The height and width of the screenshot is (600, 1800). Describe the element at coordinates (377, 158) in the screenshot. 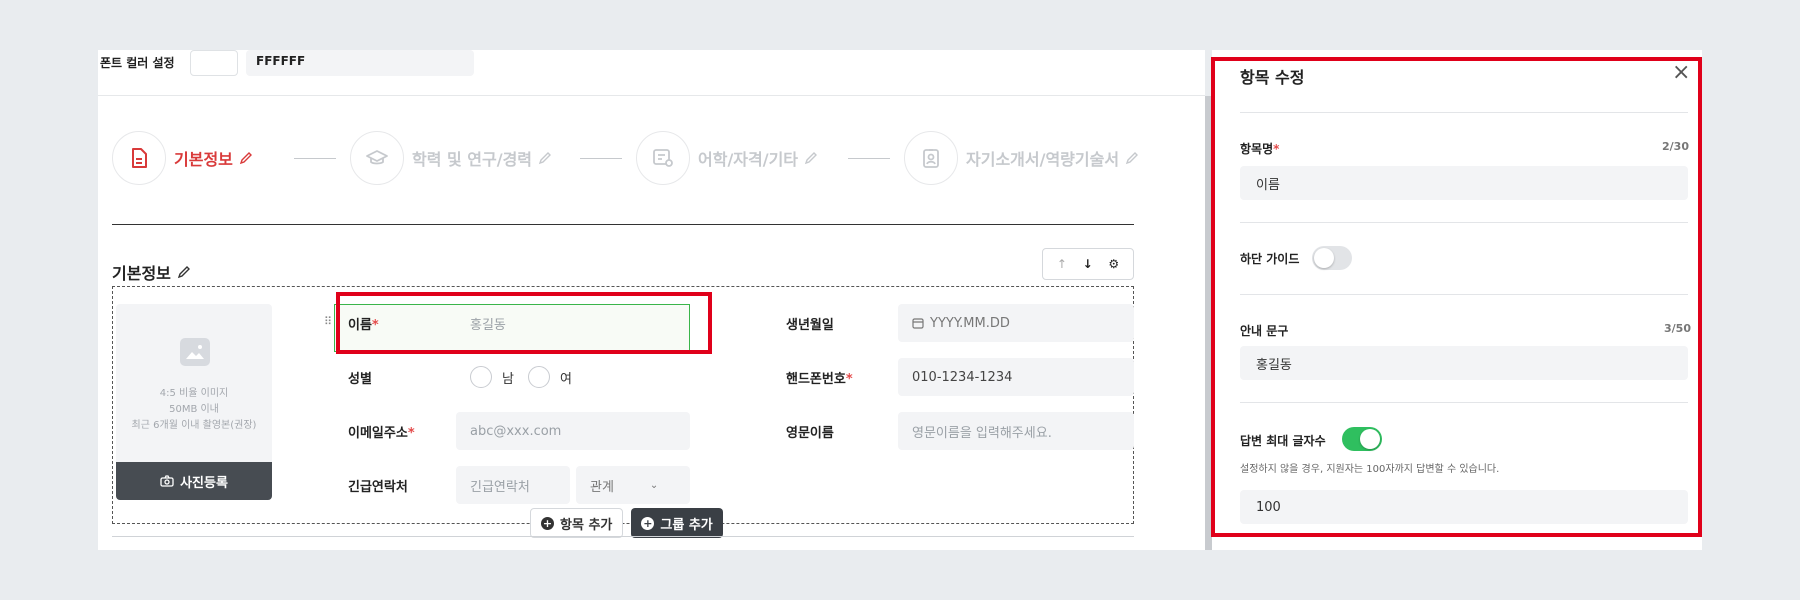

I see `graduation-cap-icon` at that location.